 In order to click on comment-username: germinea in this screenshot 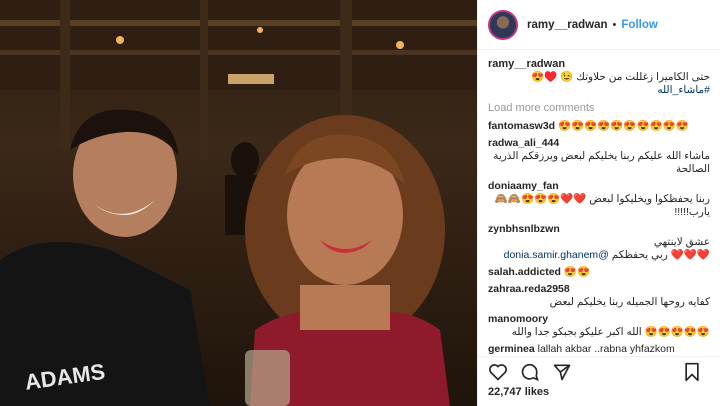, I will do `click(511, 349)`.